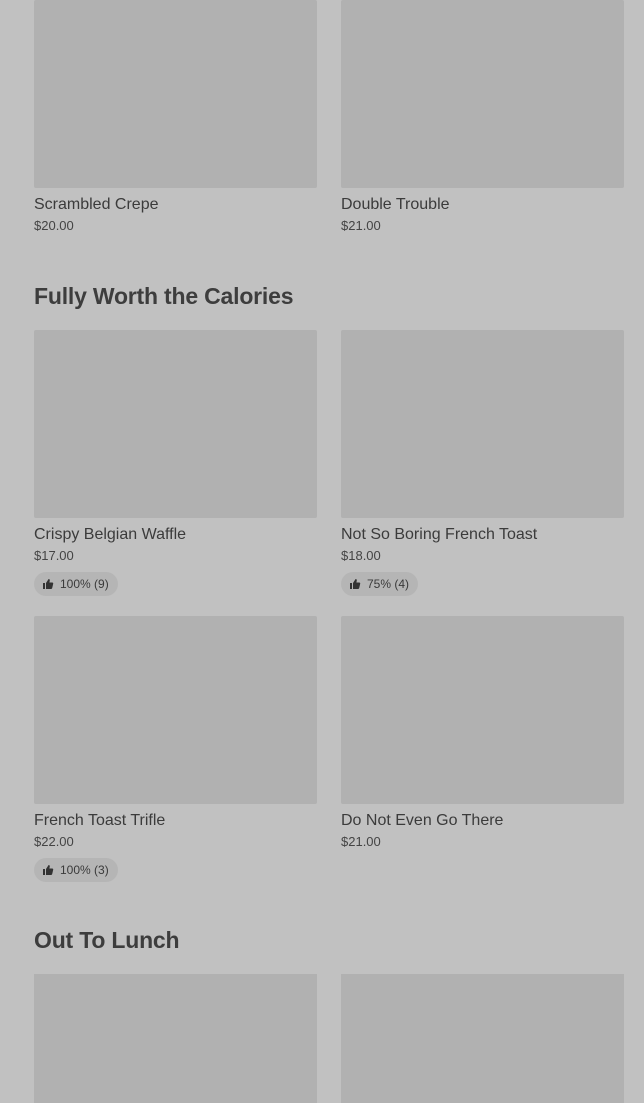  I want to click on menu-item-card: Double Trouble $21.00, so click(482, 117).